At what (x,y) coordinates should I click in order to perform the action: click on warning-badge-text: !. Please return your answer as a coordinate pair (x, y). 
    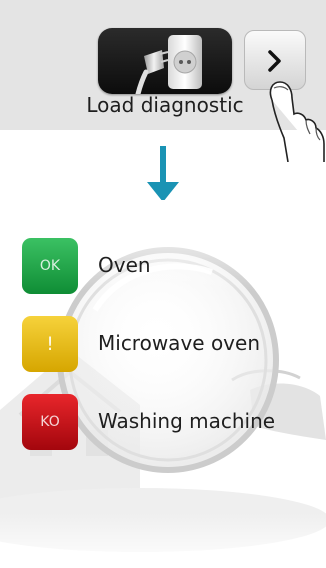
    Looking at the image, I should click on (50, 344).